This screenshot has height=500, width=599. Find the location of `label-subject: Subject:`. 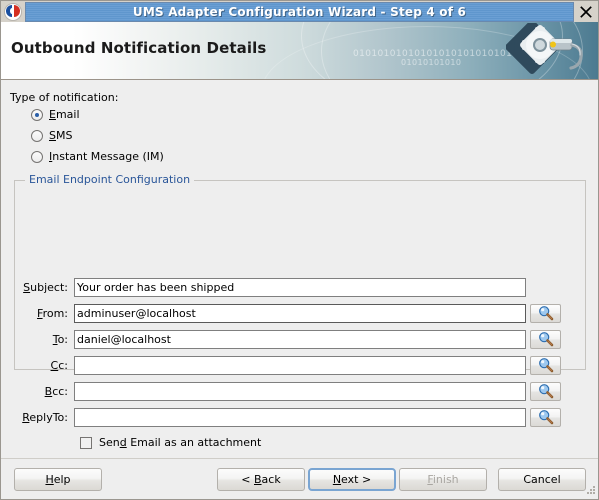

label-subject: Subject: is located at coordinates (45, 287).